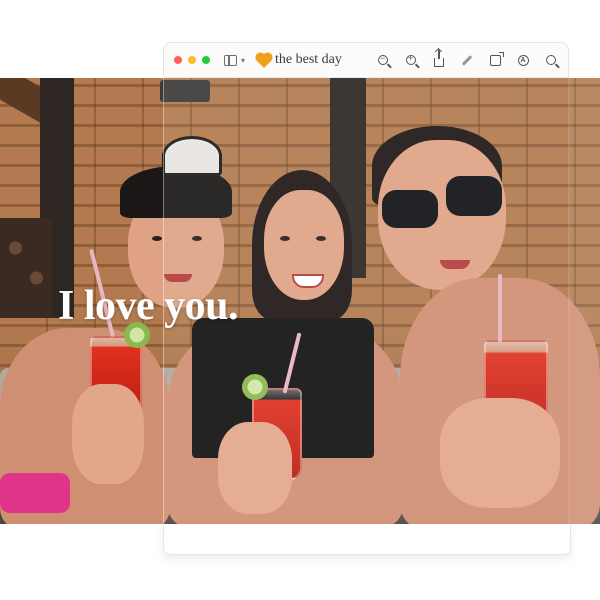  What do you see at coordinates (108, 434) in the screenshot?
I see `hand` at bounding box center [108, 434].